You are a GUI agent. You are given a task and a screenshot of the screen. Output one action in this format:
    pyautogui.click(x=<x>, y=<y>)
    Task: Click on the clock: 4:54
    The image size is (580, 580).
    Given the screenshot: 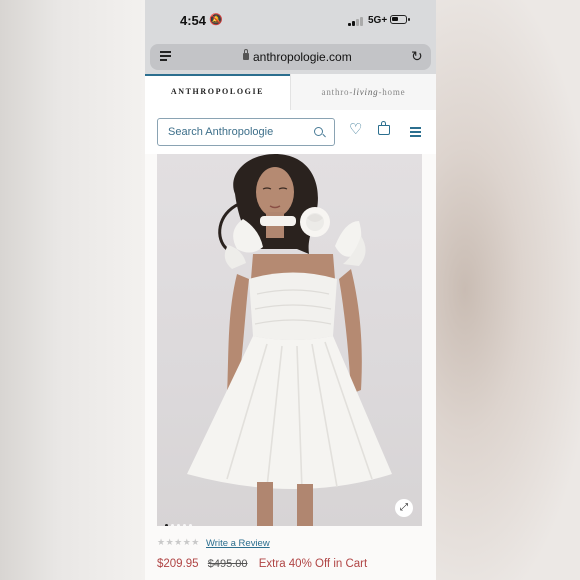 What is the action you would take?
    pyautogui.click(x=193, y=20)
    